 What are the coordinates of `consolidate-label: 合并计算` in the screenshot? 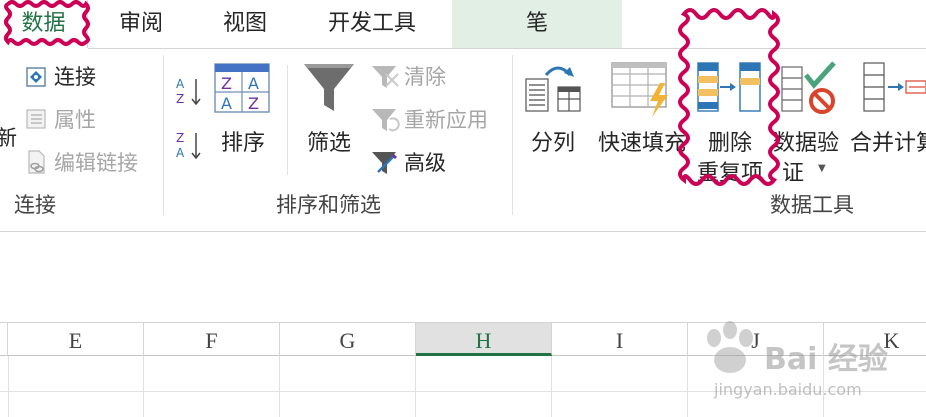 It's located at (887, 143).